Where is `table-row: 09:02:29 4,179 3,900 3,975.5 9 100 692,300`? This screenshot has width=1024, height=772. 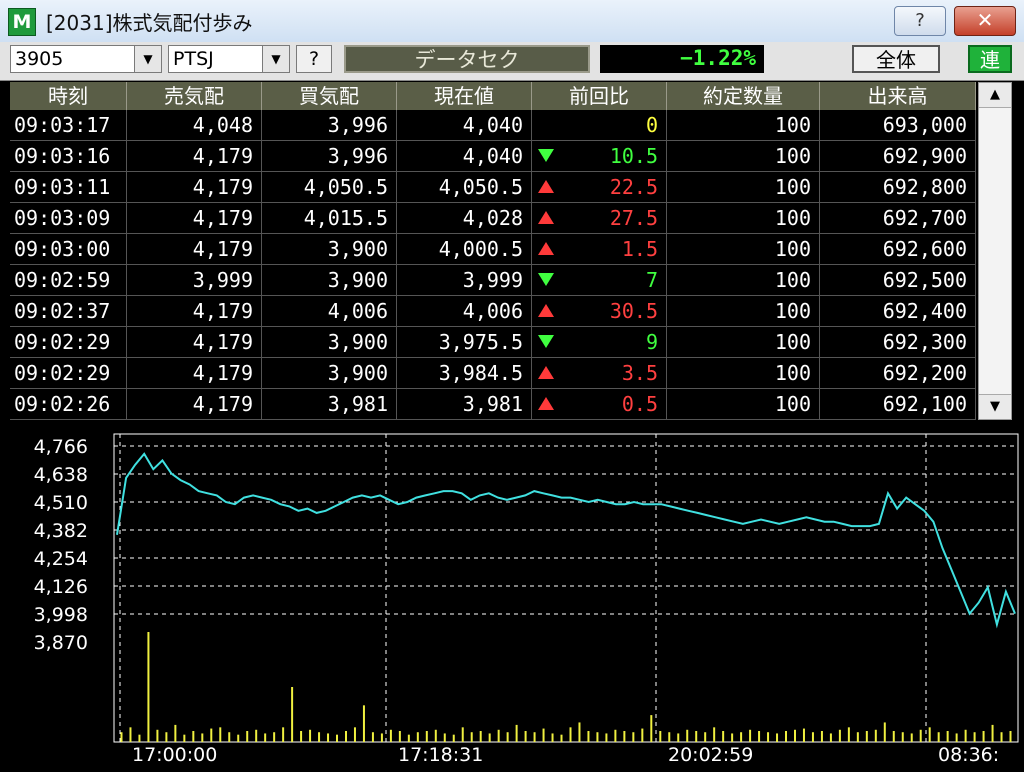
table-row: 09:02:29 4,179 3,900 3,975.5 9 100 692,300 is located at coordinates (493, 342).